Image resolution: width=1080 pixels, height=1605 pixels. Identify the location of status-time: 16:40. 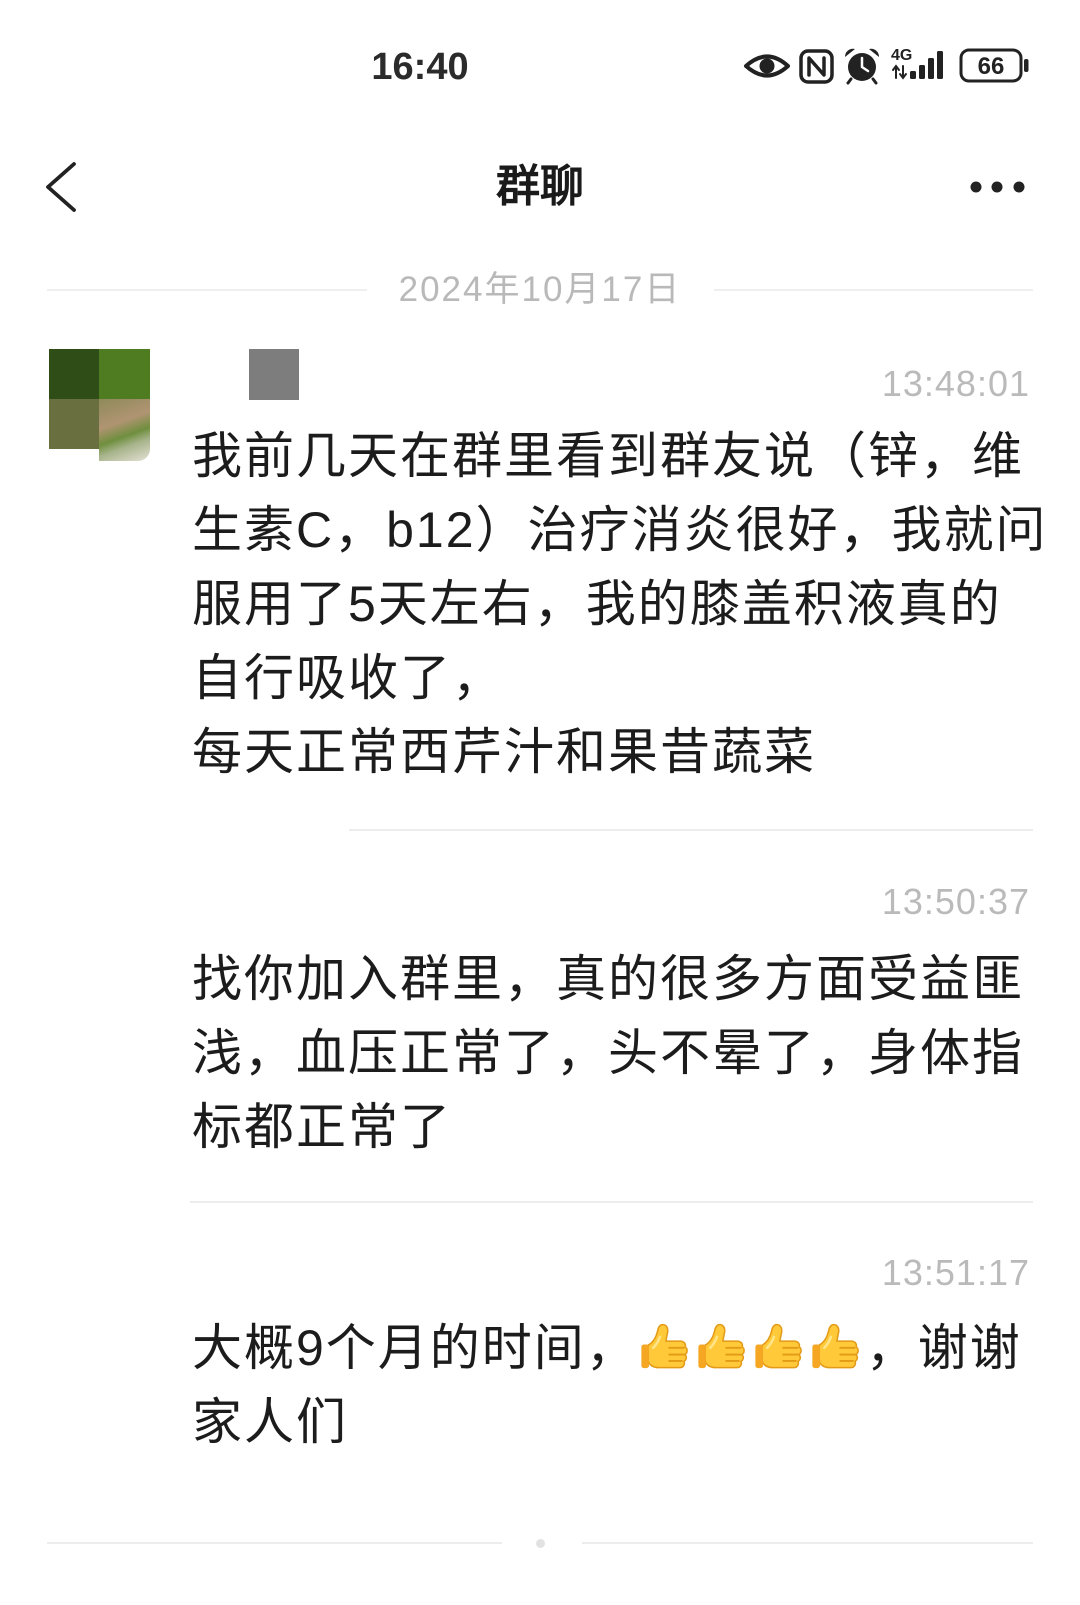
(420, 67).